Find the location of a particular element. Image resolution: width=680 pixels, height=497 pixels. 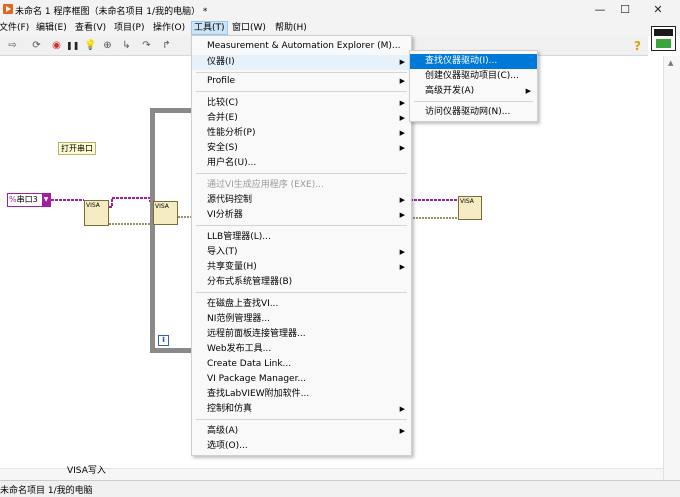

menu-item-label: 分布式系统管理器(B) is located at coordinates (250, 282).